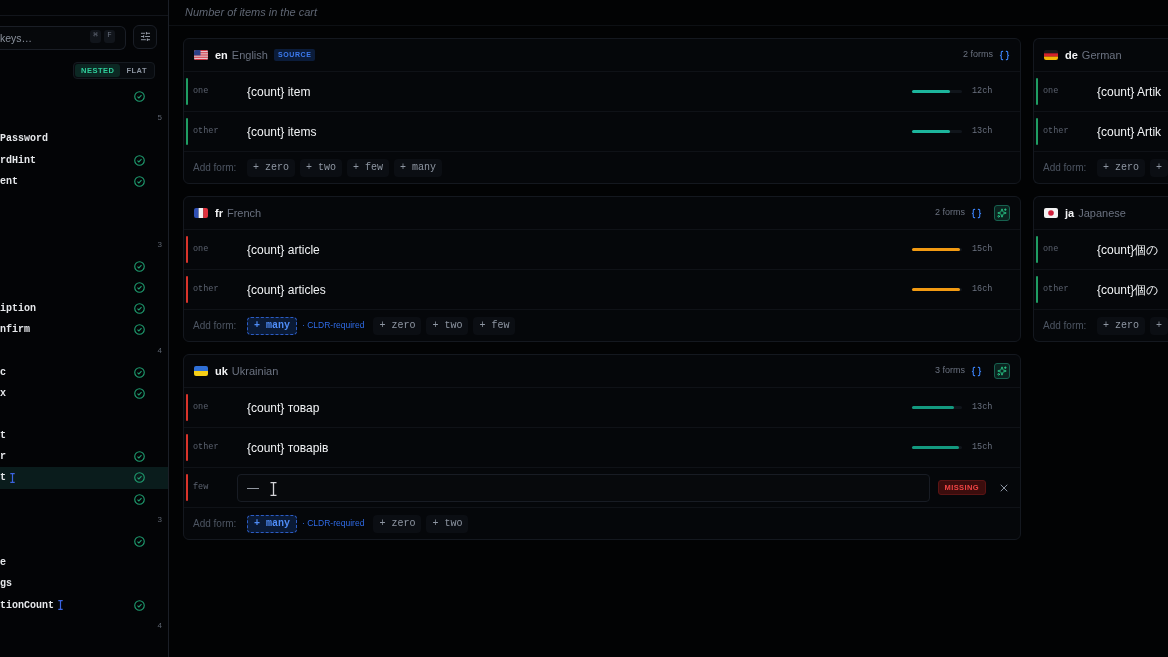 Image resolution: width=1168 pixels, height=657 pixels. I want to click on length-label: 12ch, so click(983, 91).